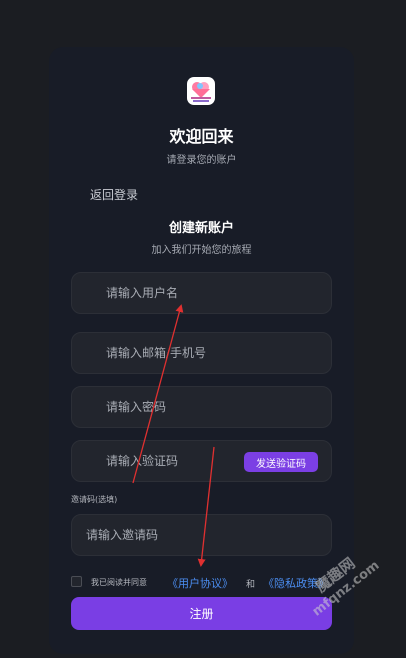  Describe the element at coordinates (201, 160) in the screenshot. I see `welcome-subtitle: 请登录您的账户` at that location.